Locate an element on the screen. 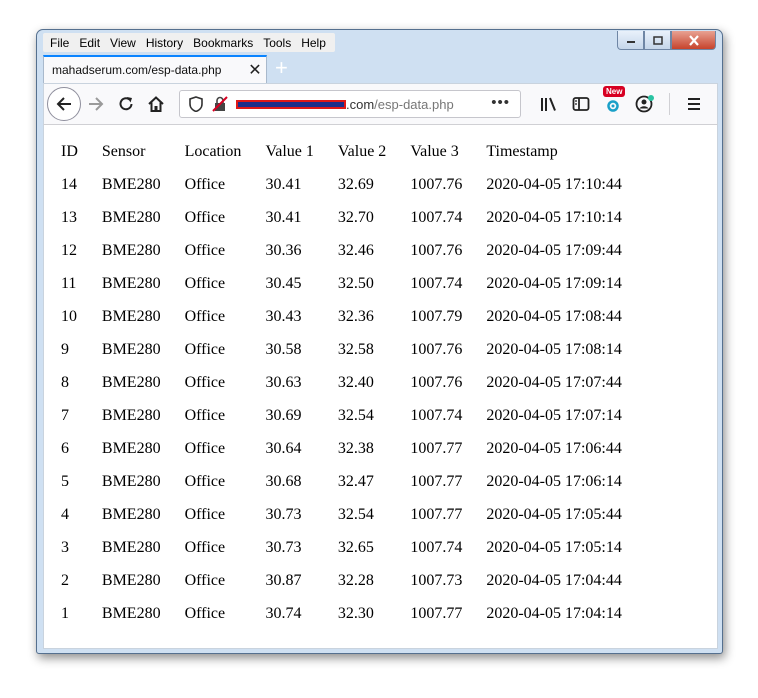  cell-id: 3 is located at coordinates (65, 547).